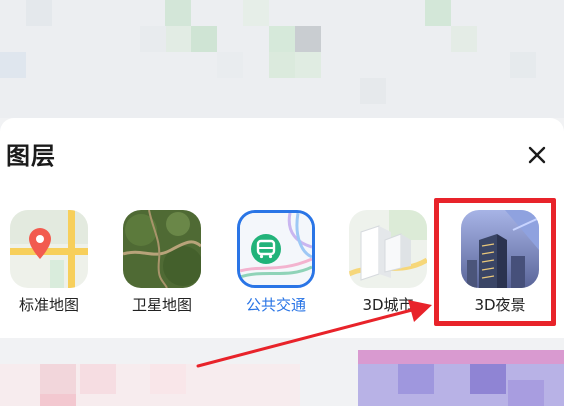  What do you see at coordinates (500, 305) in the screenshot?
I see `layer-label: 3D夜景` at bounding box center [500, 305].